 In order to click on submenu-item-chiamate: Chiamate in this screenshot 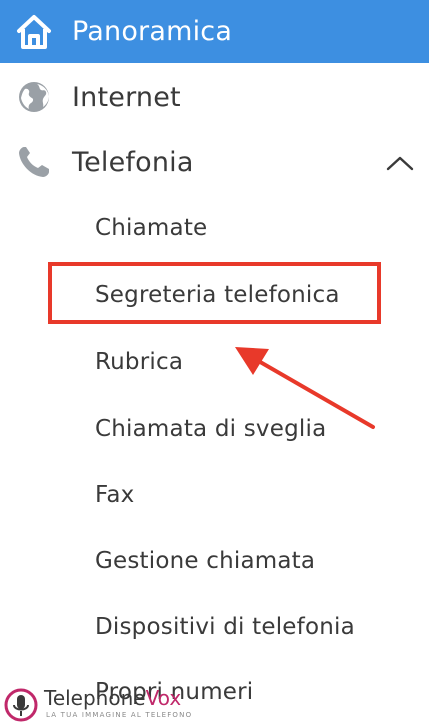, I will do `click(151, 228)`.